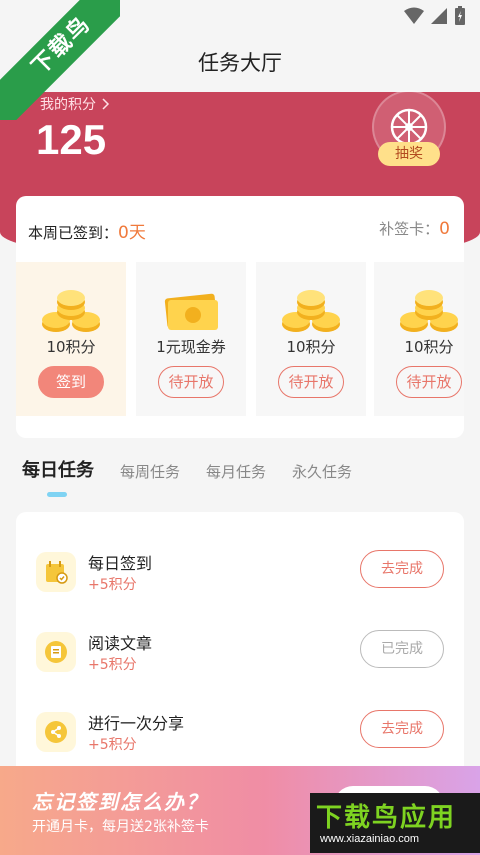 The height and width of the screenshot is (855, 480). I want to click on makeup-card-row: 补签卡：0, so click(414, 228).